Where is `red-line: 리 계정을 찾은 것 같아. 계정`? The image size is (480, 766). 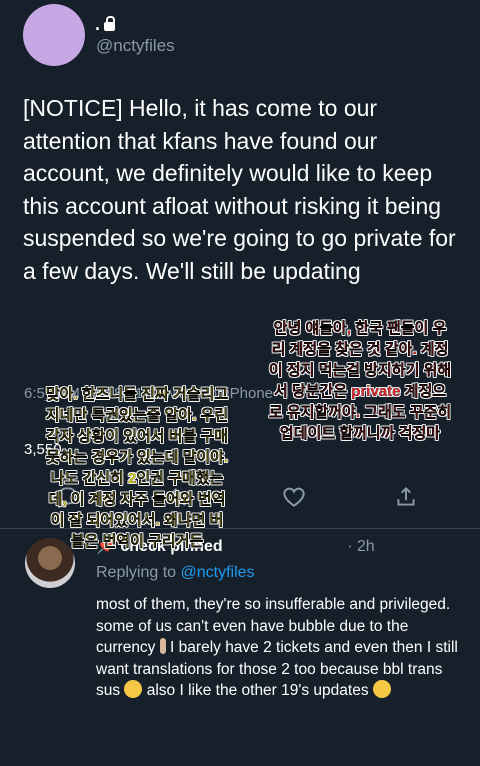 red-line: 리 계정을 찾은 것 같아. 계정 is located at coordinates (360, 349).